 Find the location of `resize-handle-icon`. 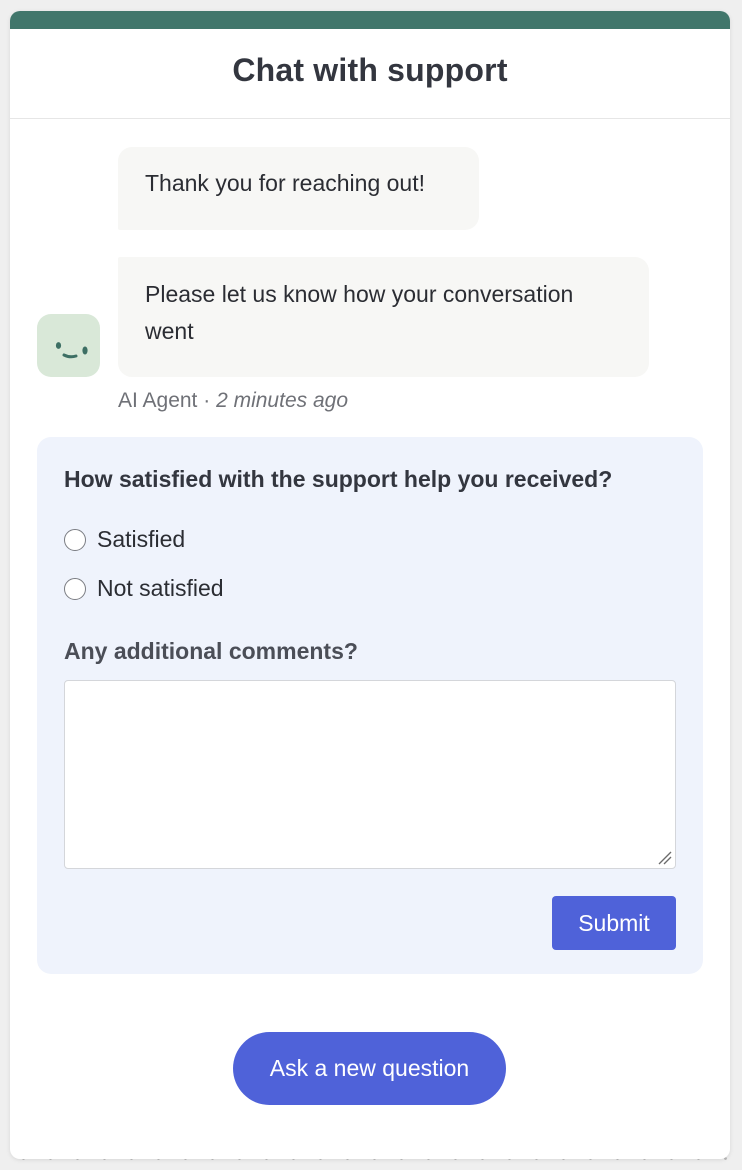

resize-handle-icon is located at coordinates (665, 858).